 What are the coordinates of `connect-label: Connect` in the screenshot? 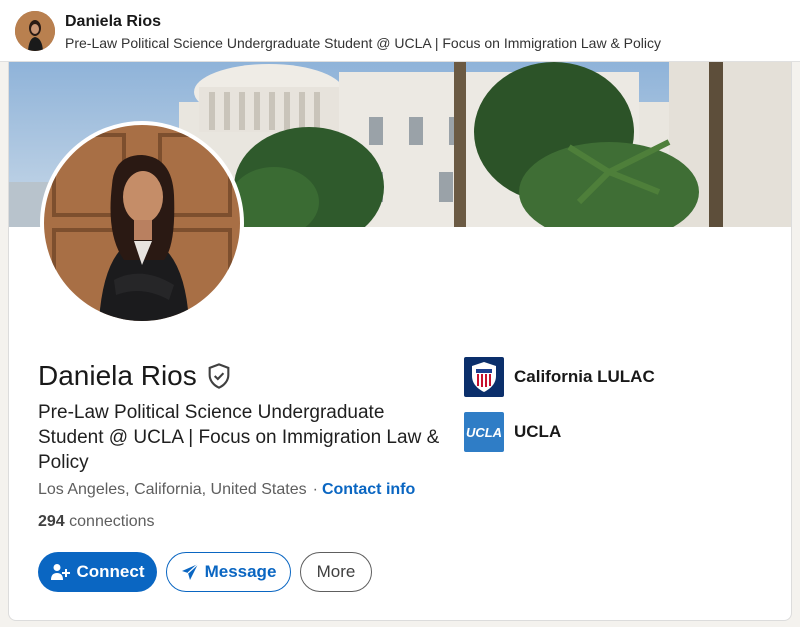 It's located at (110, 571).